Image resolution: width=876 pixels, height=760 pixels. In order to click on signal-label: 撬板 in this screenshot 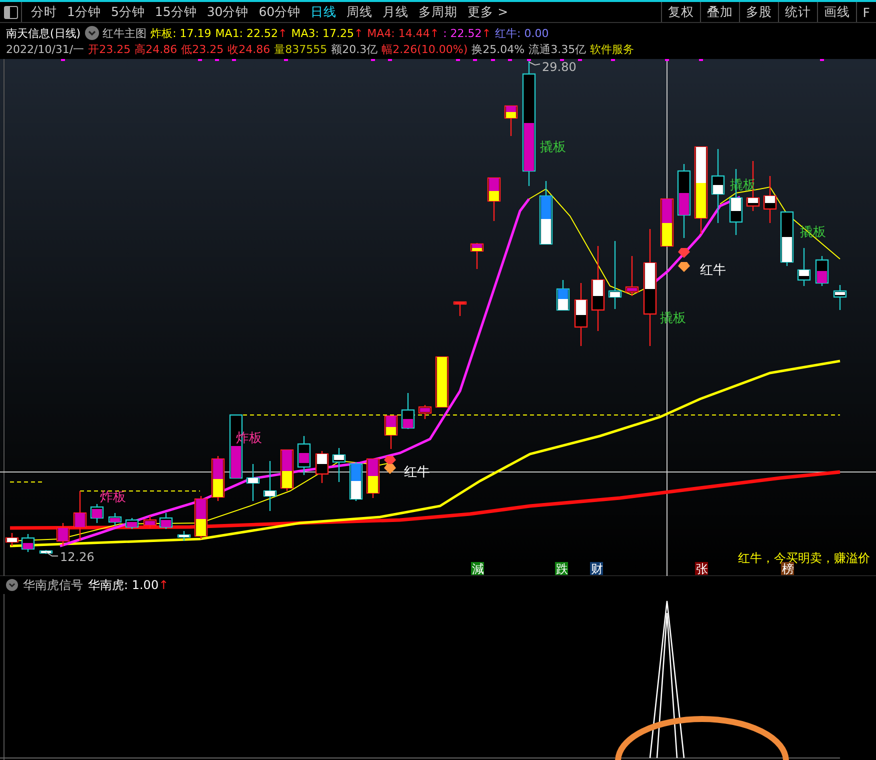, I will do `click(553, 147)`.